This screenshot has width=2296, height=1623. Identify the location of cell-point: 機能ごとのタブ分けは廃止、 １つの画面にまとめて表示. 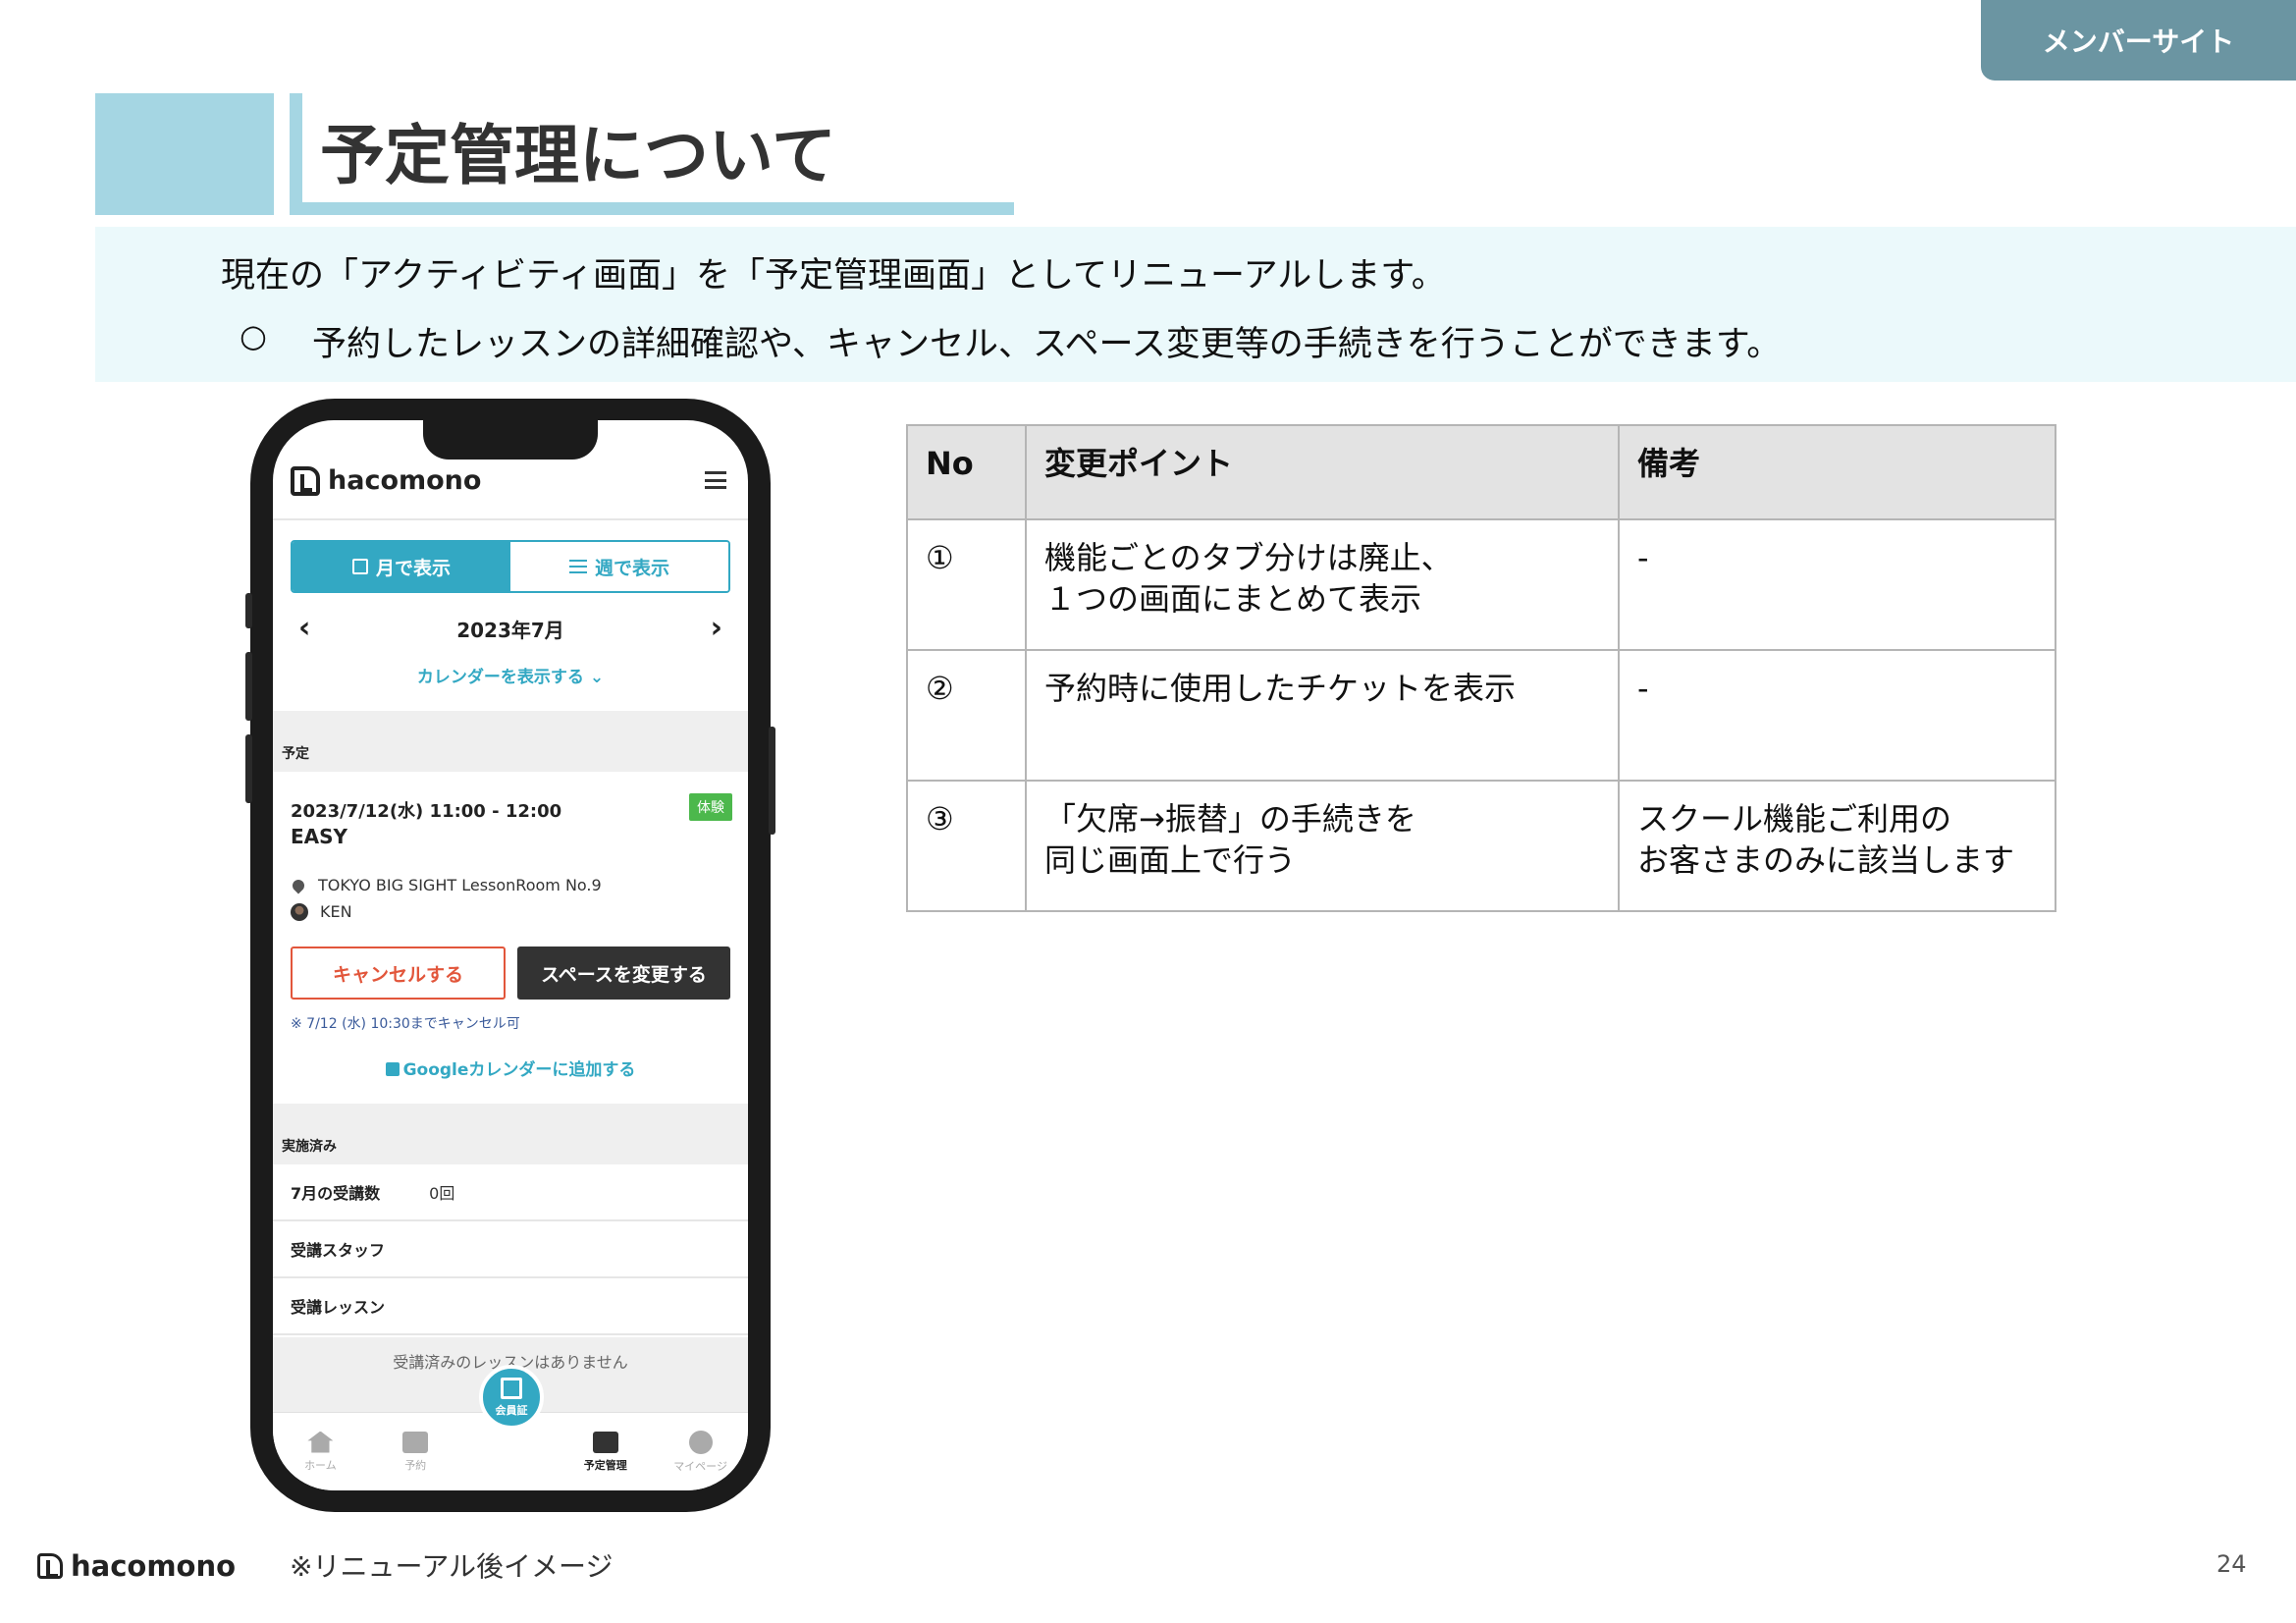
(1323, 584).